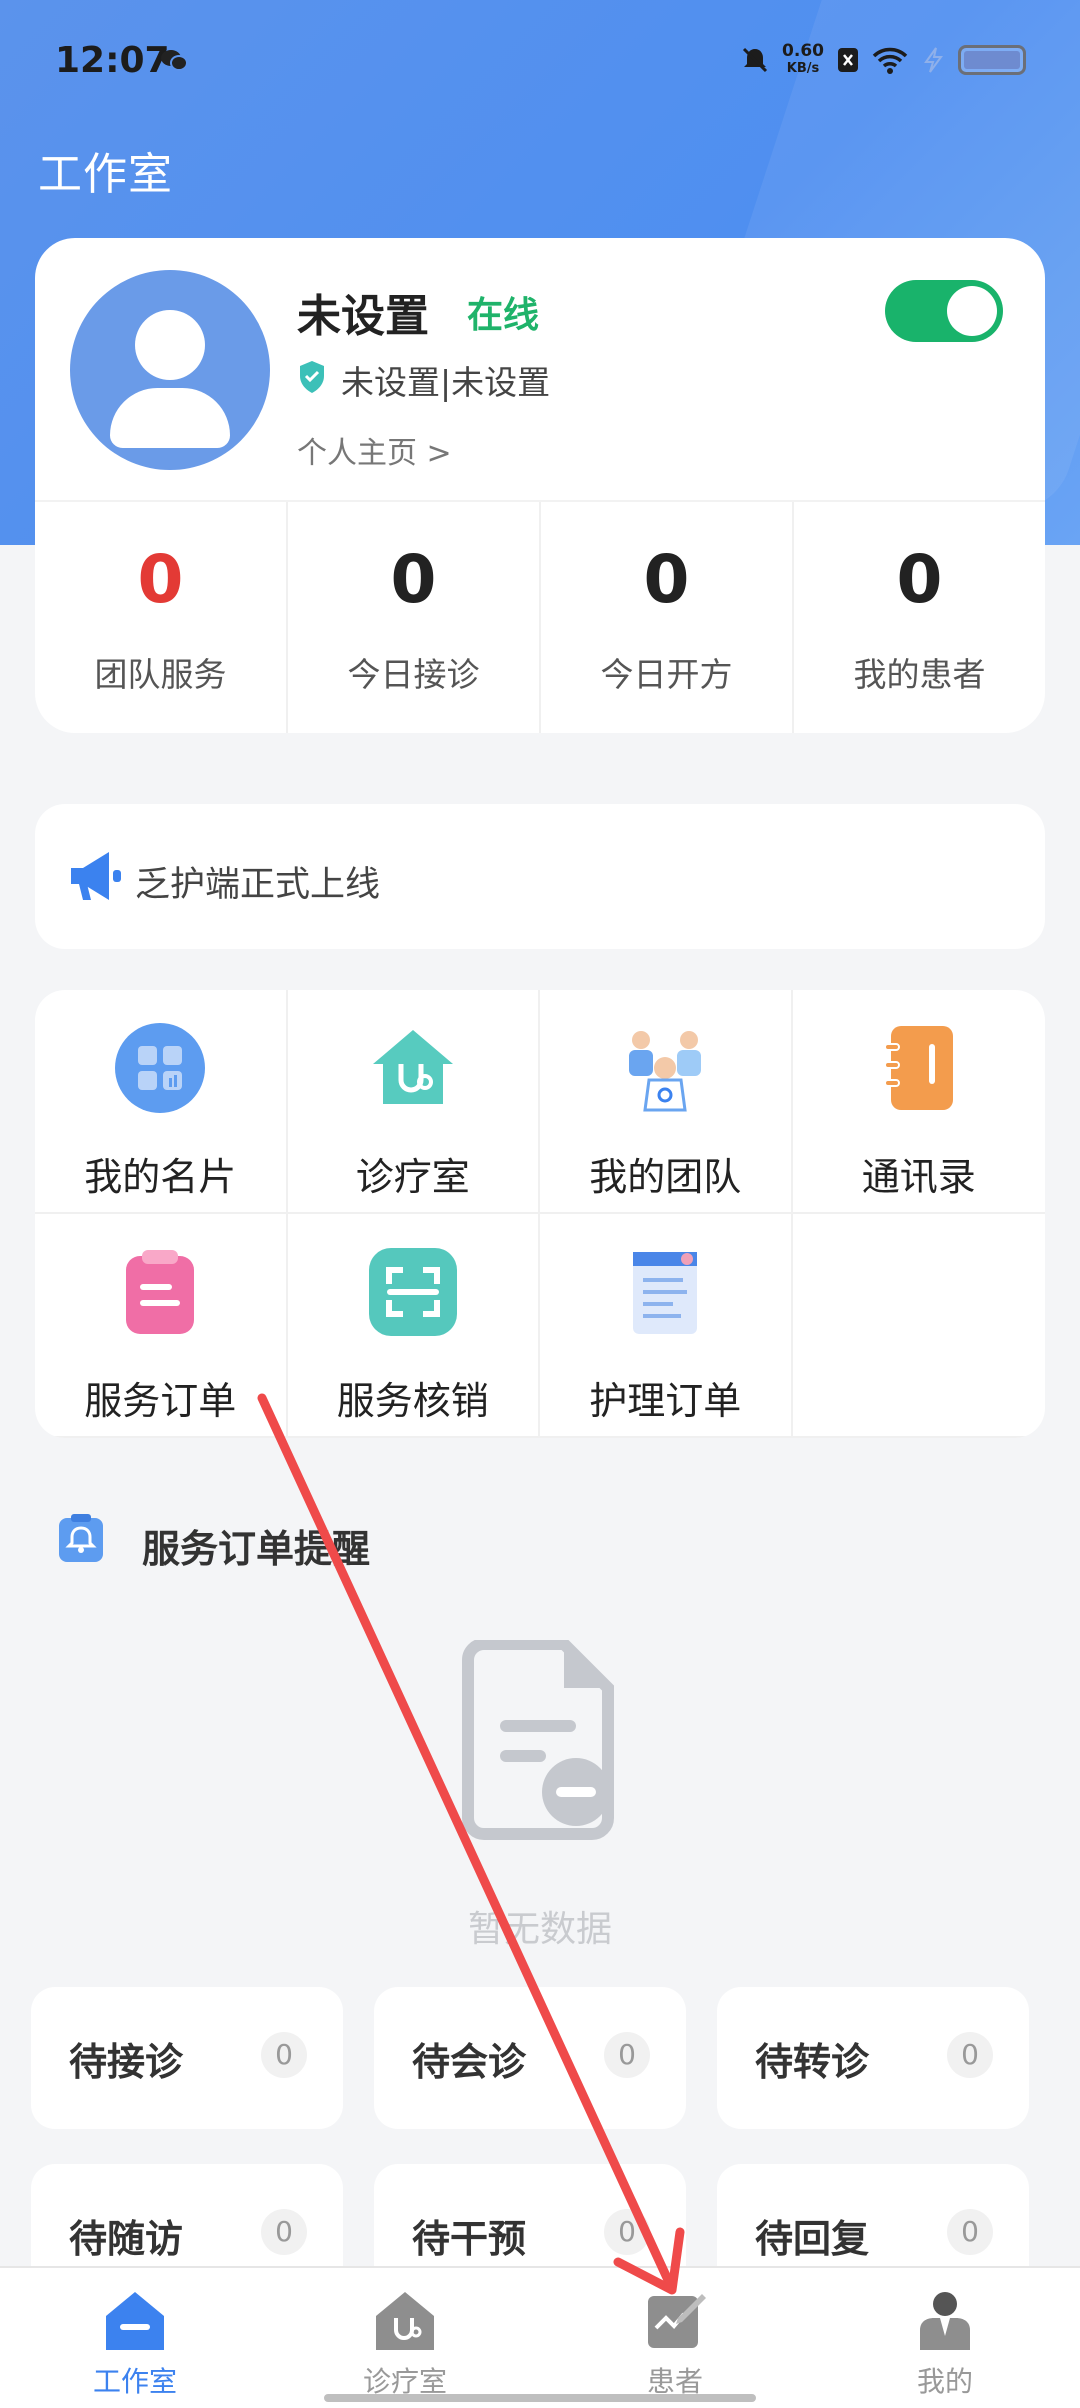 The image size is (1080, 2408). I want to click on status-time: 12:07, so click(112, 60).